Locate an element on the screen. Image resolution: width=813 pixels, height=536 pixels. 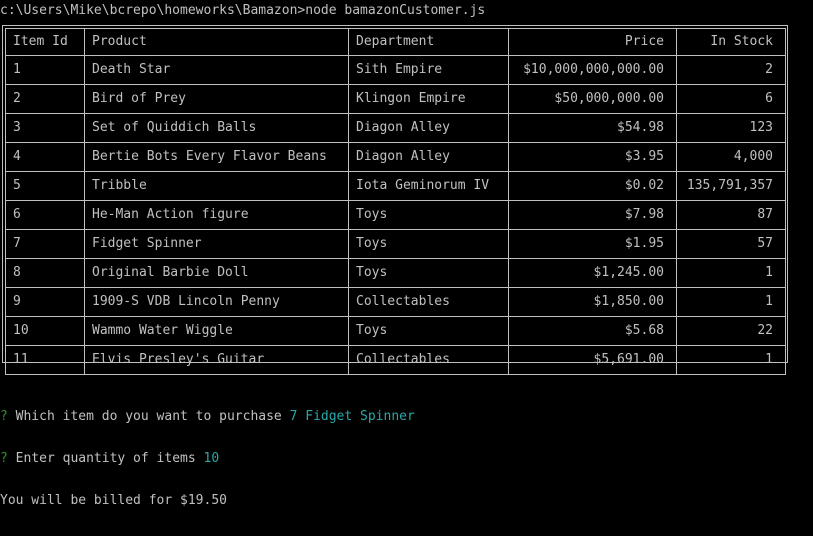
in-stock-cell: 6 is located at coordinates (731, 99).